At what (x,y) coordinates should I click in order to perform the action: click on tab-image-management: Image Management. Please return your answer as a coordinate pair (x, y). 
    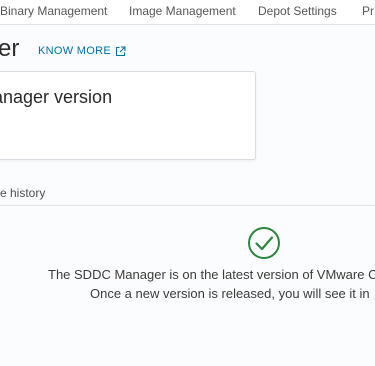
    Looking at the image, I should click on (182, 11).